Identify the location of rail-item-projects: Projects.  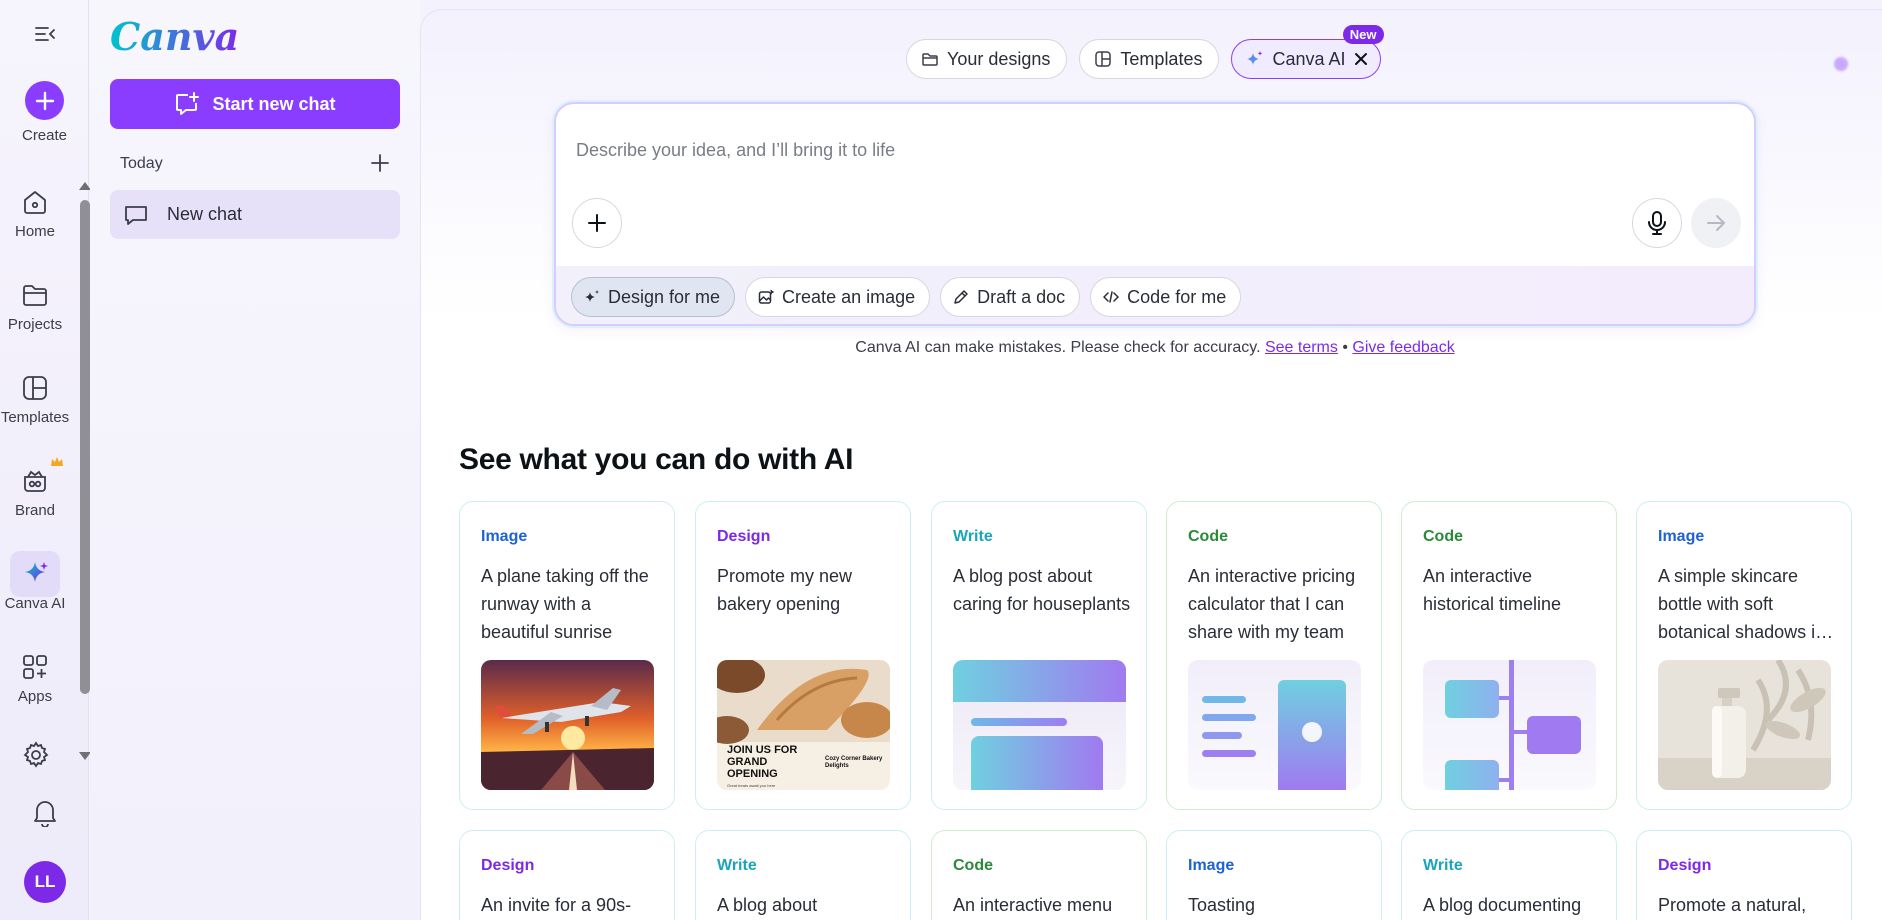
(35, 320).